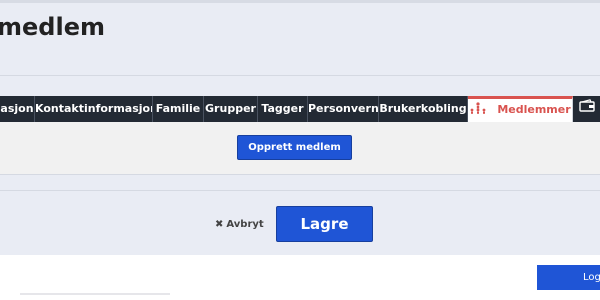 This screenshot has width=600, height=300. I want to click on tab-personvern: Personvern, so click(343, 109).